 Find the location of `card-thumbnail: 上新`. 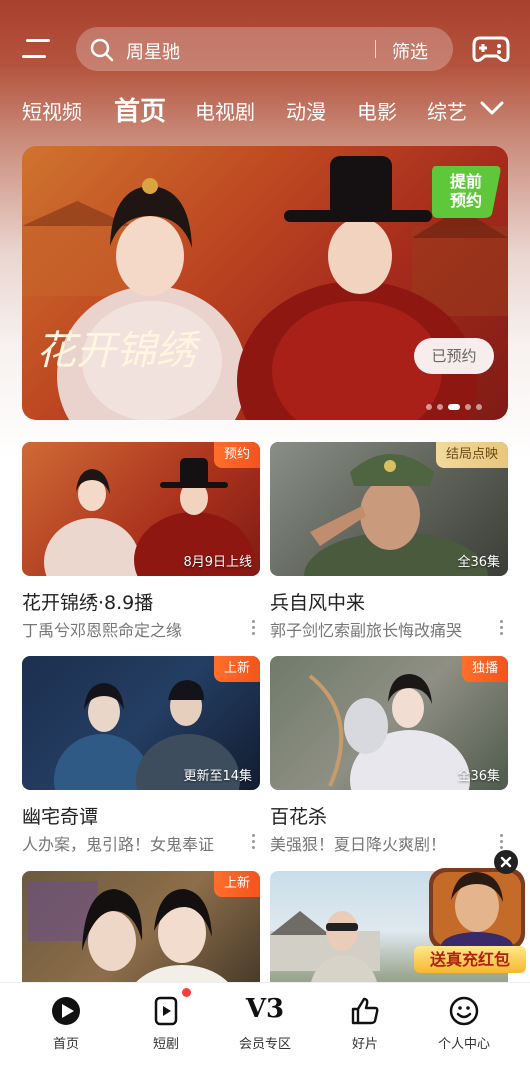

card-thumbnail: 上新 is located at coordinates (141, 926).